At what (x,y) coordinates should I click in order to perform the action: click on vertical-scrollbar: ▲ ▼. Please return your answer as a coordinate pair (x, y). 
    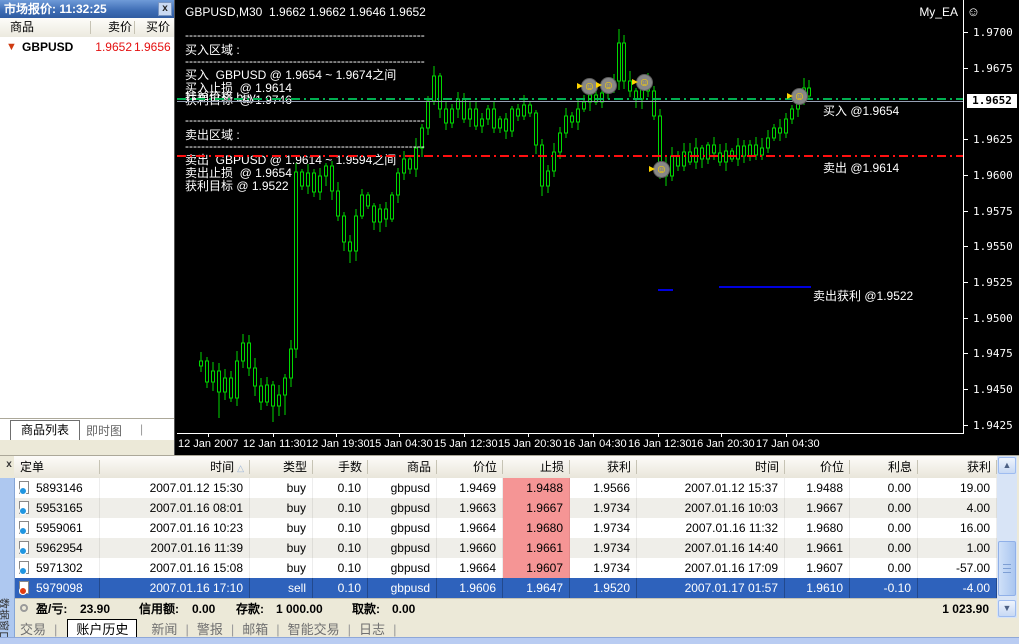
    Looking at the image, I should click on (1007, 537).